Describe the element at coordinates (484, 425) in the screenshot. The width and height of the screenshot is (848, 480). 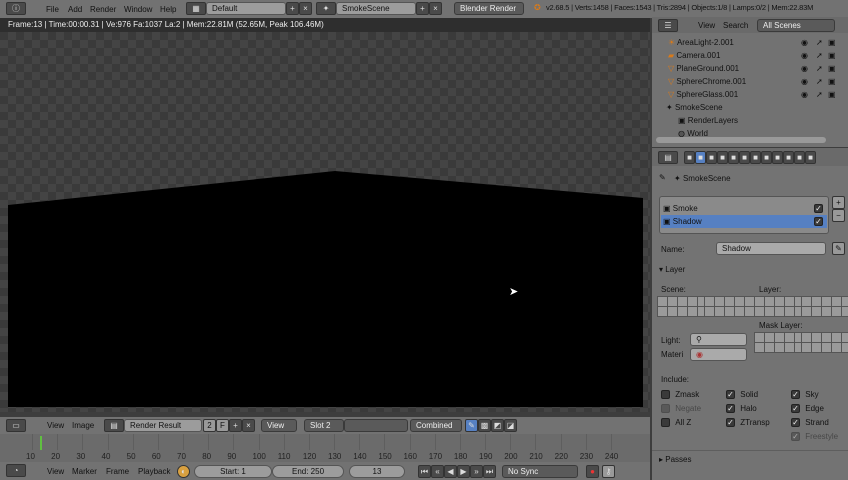
I see `draw-checker-icon: ▩` at that location.